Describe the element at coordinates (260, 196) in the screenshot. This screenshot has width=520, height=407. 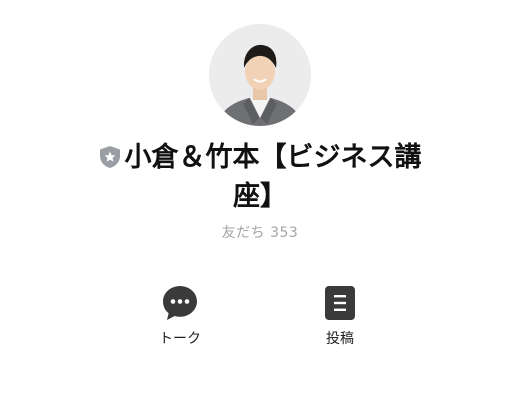
I see `account-name-line-2: 座】` at that location.